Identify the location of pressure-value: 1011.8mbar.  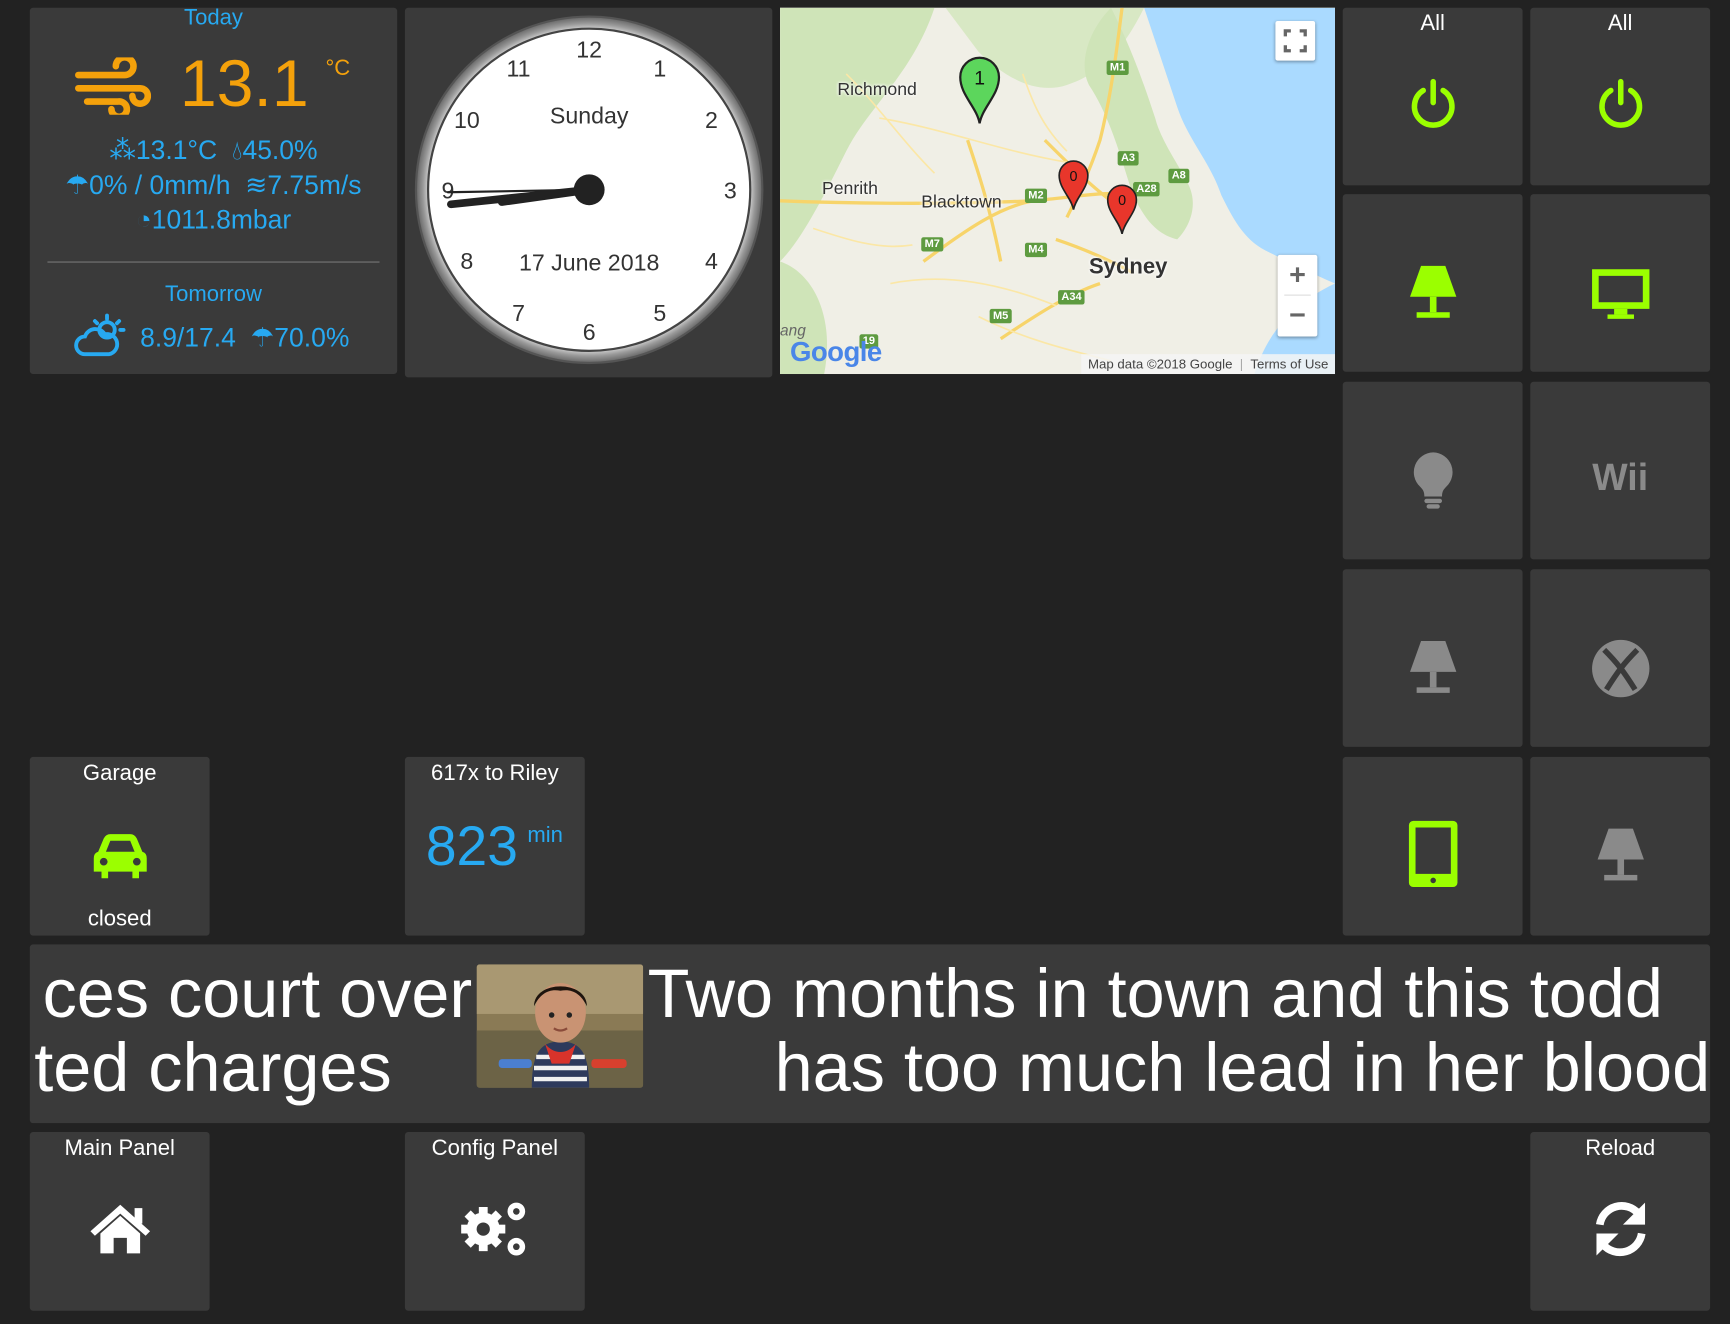
(221, 220).